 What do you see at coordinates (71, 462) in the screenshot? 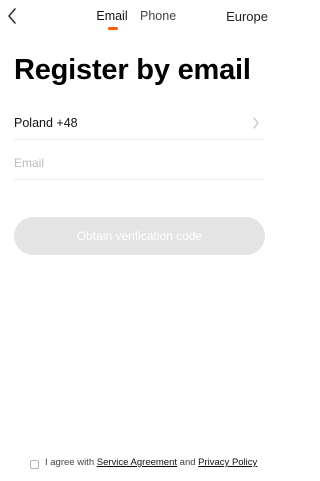
I see `agreement-prefix: I agree with` at bounding box center [71, 462].